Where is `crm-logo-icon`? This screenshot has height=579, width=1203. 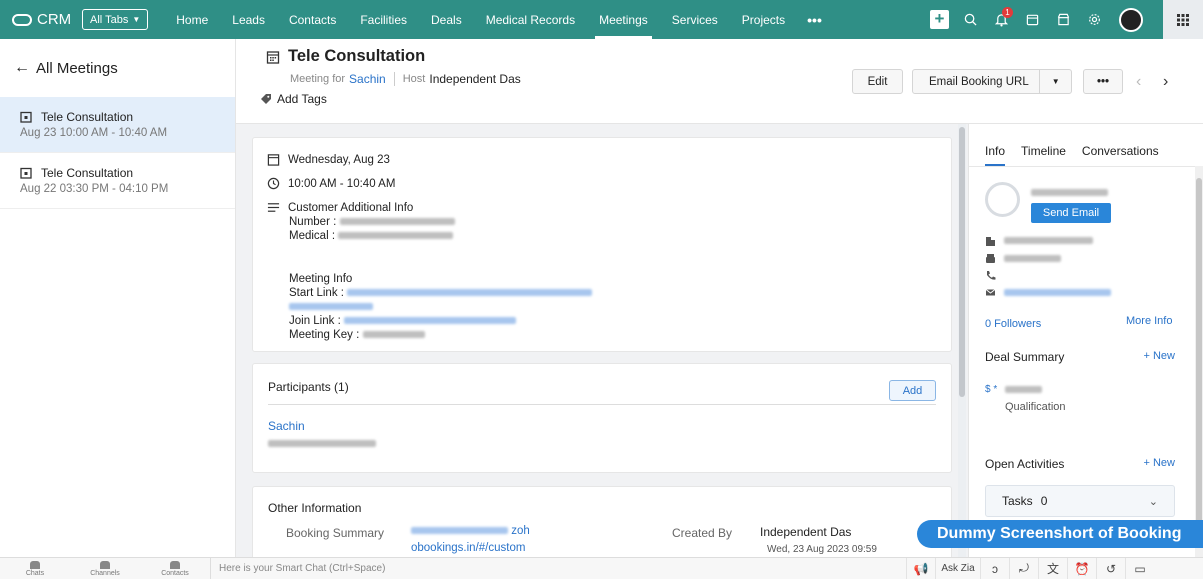
crm-logo-icon is located at coordinates (22, 19).